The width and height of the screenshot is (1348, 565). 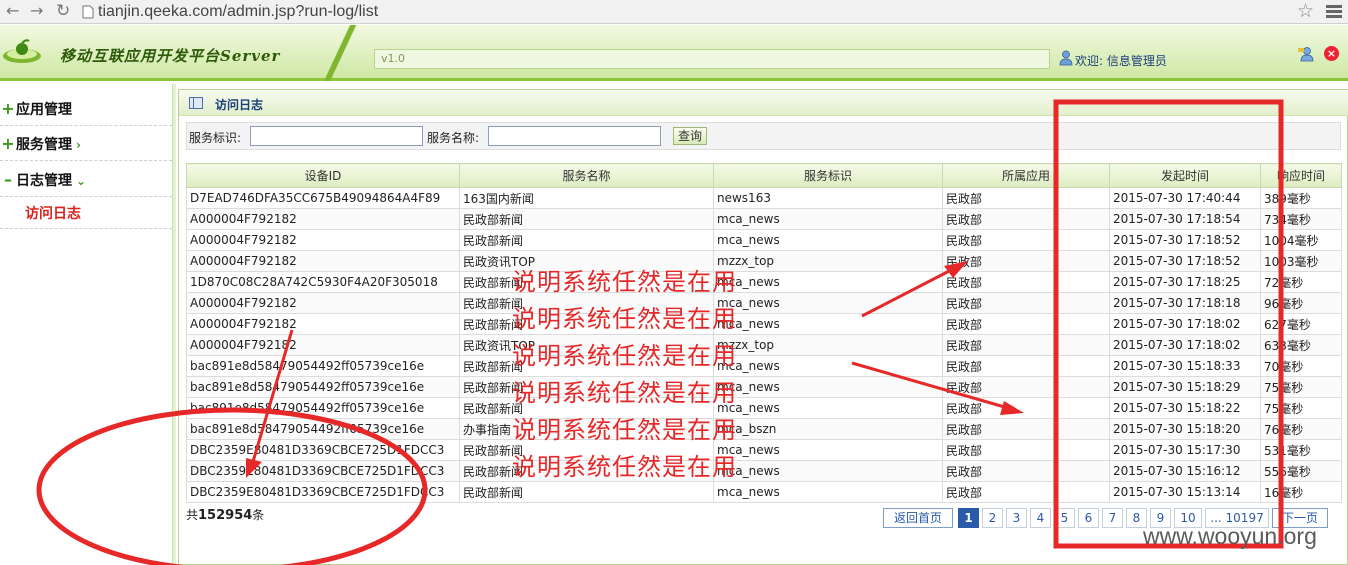 What do you see at coordinates (1026, 175) in the screenshot?
I see `column-header: 所属应用` at bounding box center [1026, 175].